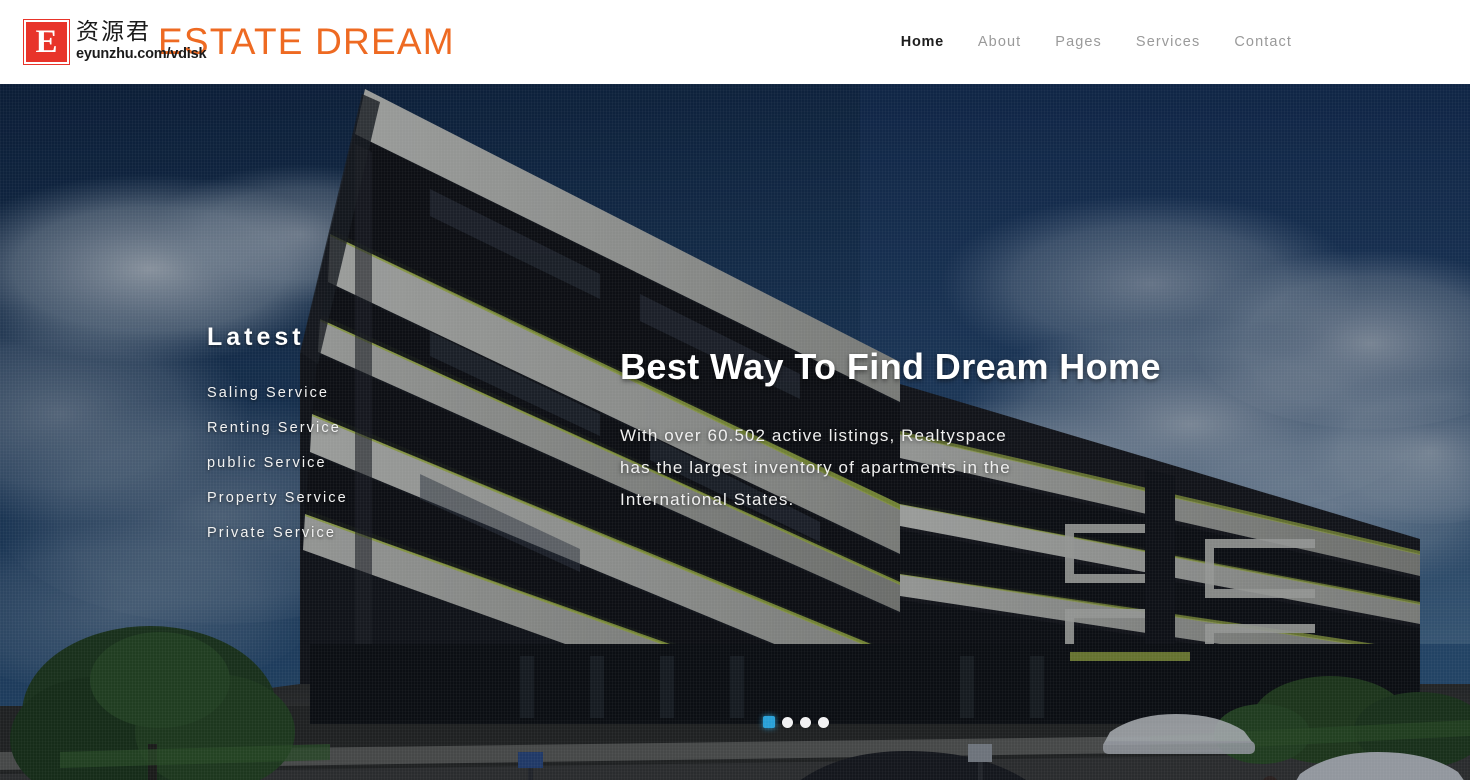 The image size is (1470, 780). I want to click on latest-heading: Latest, so click(256, 337).